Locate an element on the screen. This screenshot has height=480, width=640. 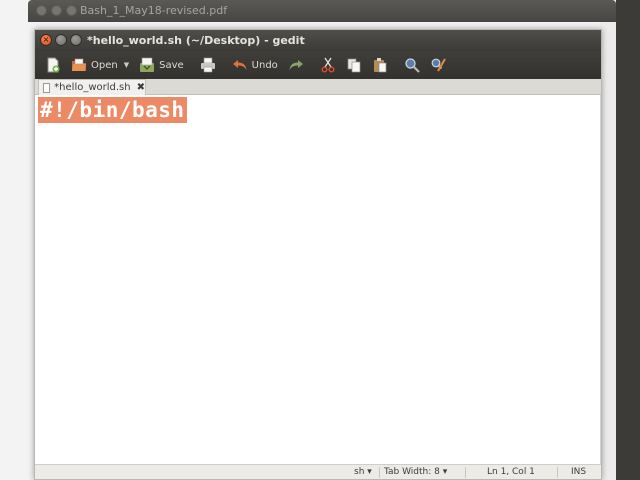
printer-icon is located at coordinates (207, 65).